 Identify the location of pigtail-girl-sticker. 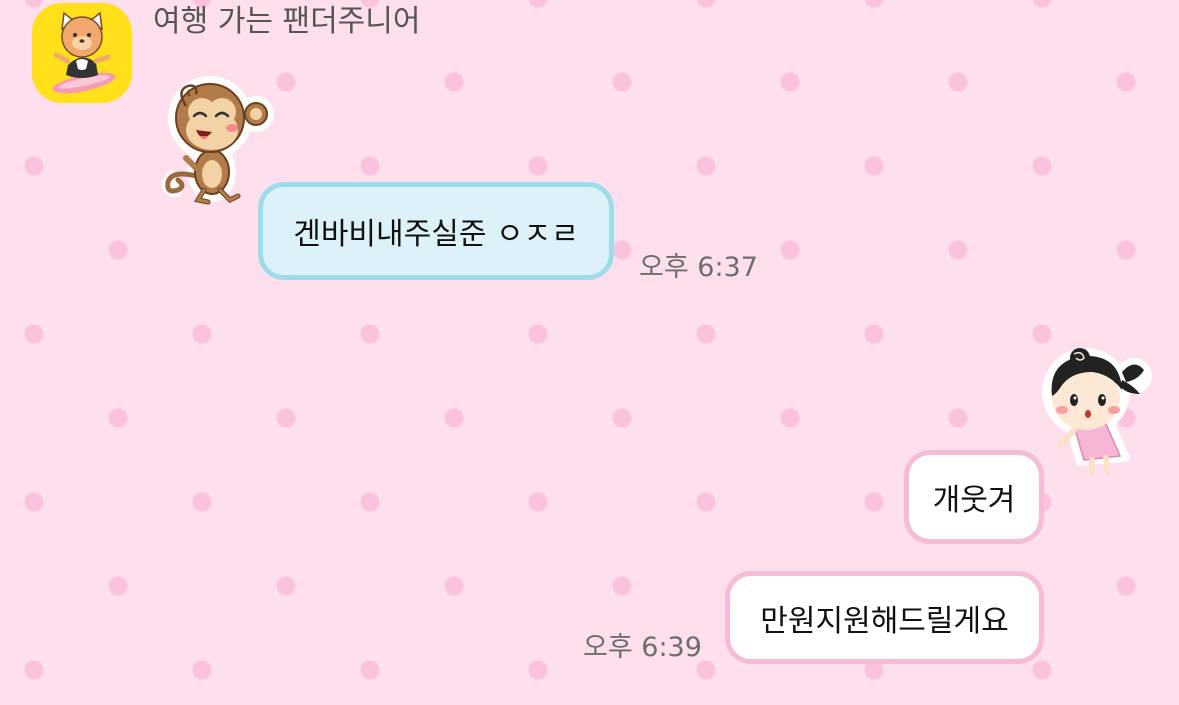
(1093, 407).